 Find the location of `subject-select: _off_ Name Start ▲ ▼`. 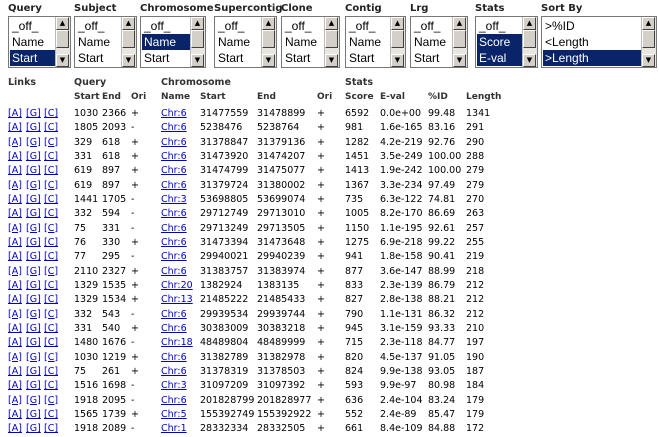

subject-select: _off_ Name Start ▲ ▼ is located at coordinates (105, 42).